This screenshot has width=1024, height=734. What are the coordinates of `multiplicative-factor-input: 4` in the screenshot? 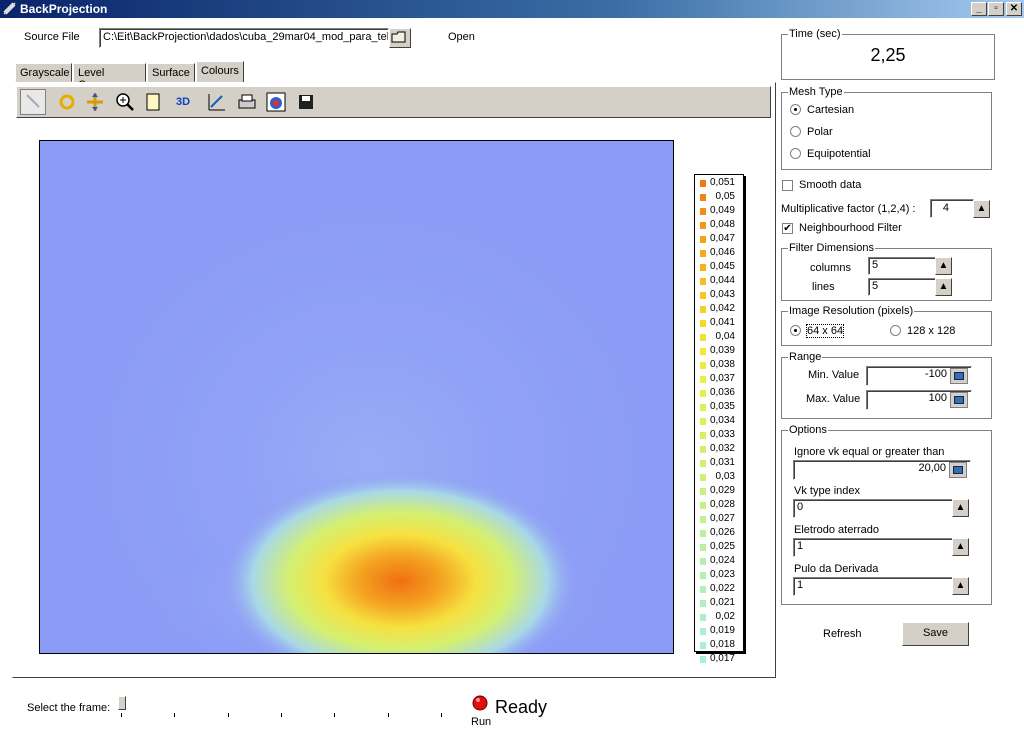 It's located at (952, 208).